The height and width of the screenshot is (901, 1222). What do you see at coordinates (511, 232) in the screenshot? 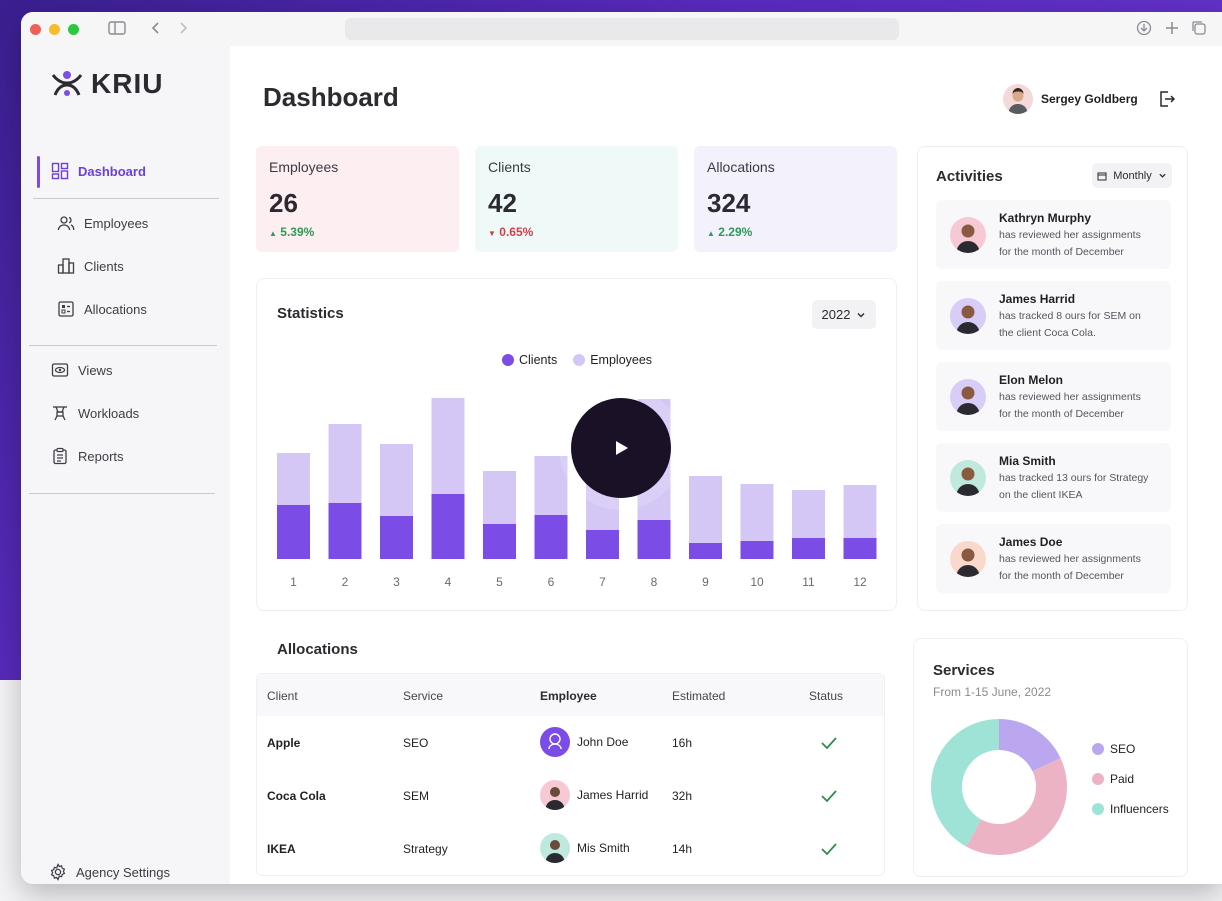
I see `stat-change: ▼ 0.65%` at bounding box center [511, 232].